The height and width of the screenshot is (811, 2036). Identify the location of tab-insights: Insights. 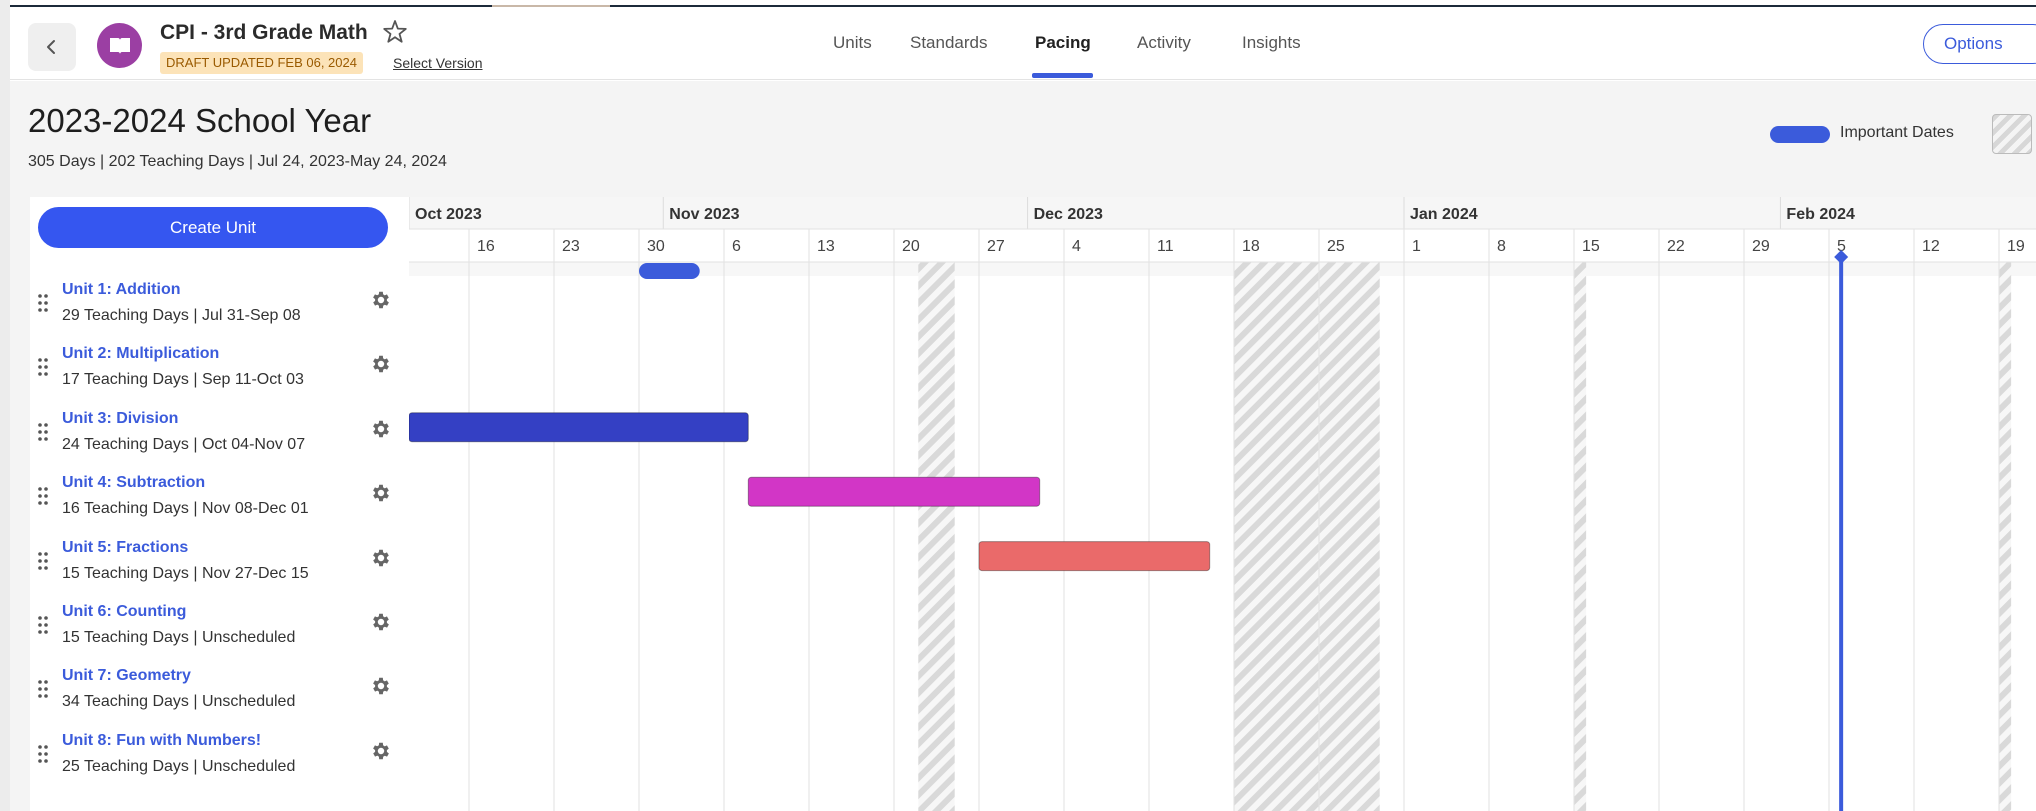
(1271, 43).